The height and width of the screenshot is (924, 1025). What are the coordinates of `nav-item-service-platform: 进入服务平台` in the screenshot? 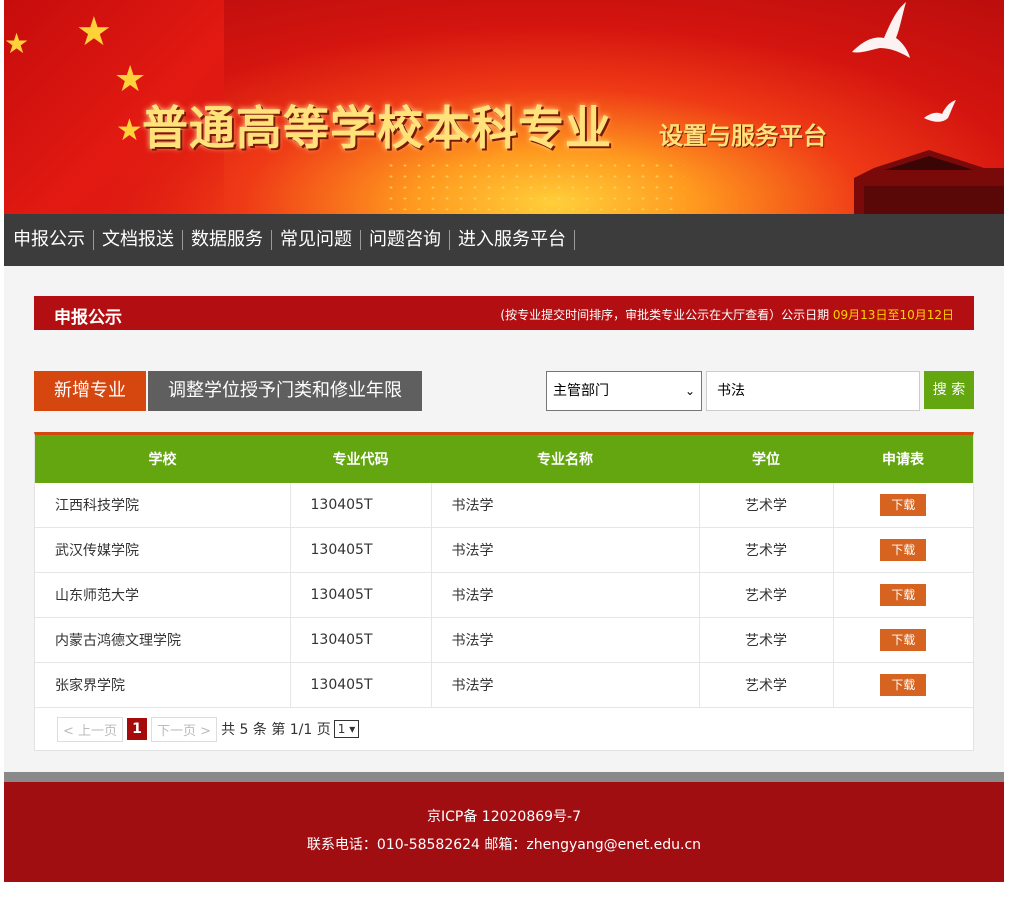 It's located at (512, 240).